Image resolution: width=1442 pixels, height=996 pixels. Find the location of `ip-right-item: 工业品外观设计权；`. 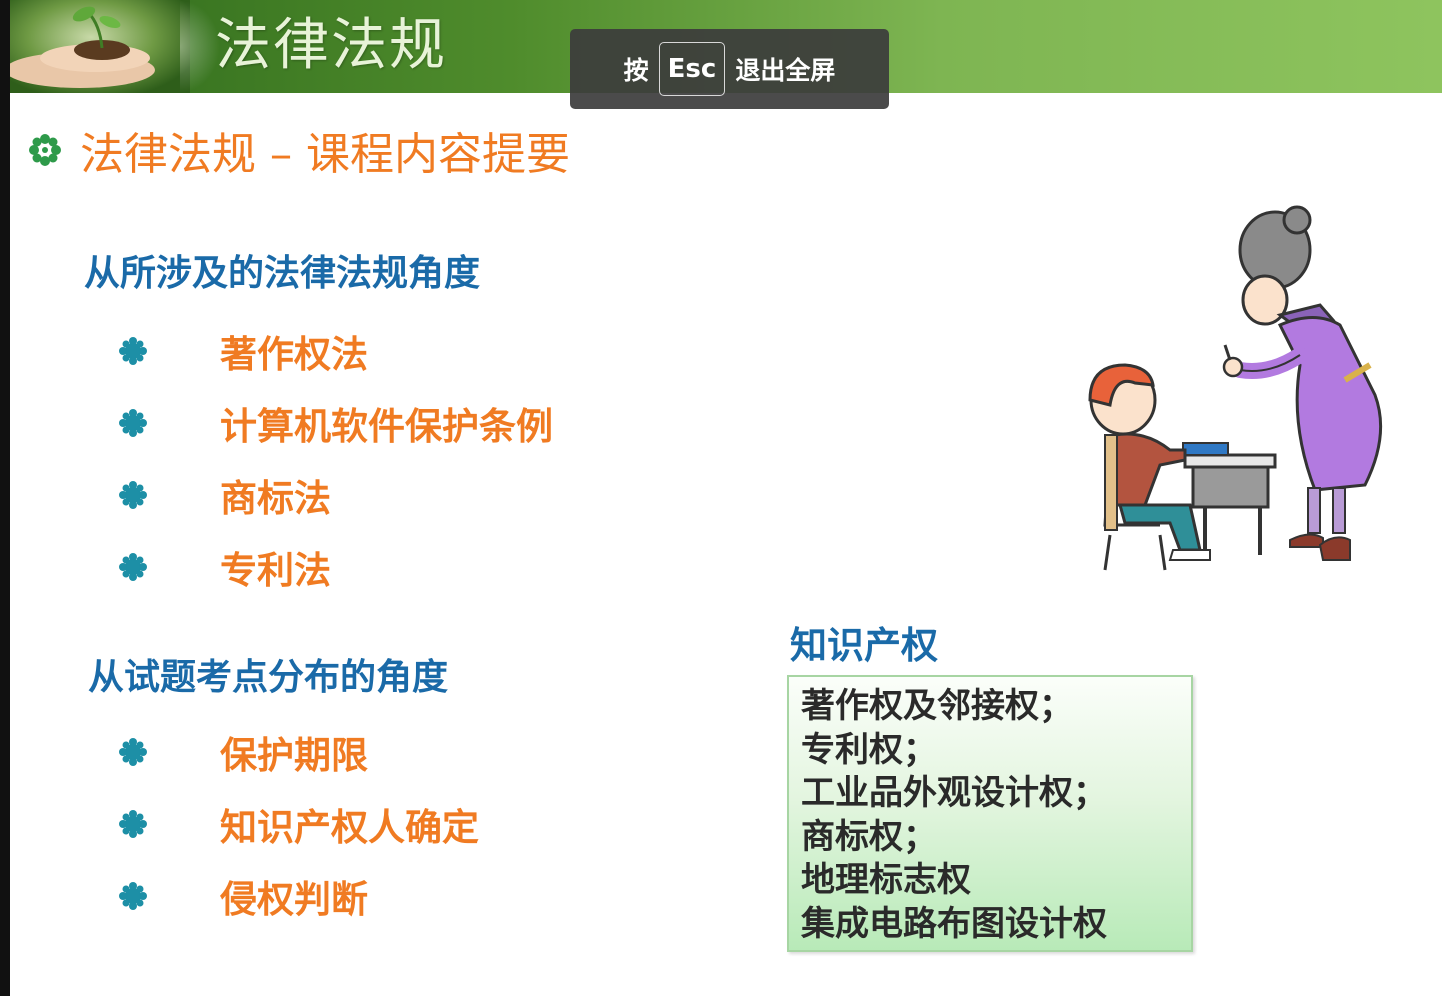

ip-right-item: 工业品外观设计权； is located at coordinates (954, 793).